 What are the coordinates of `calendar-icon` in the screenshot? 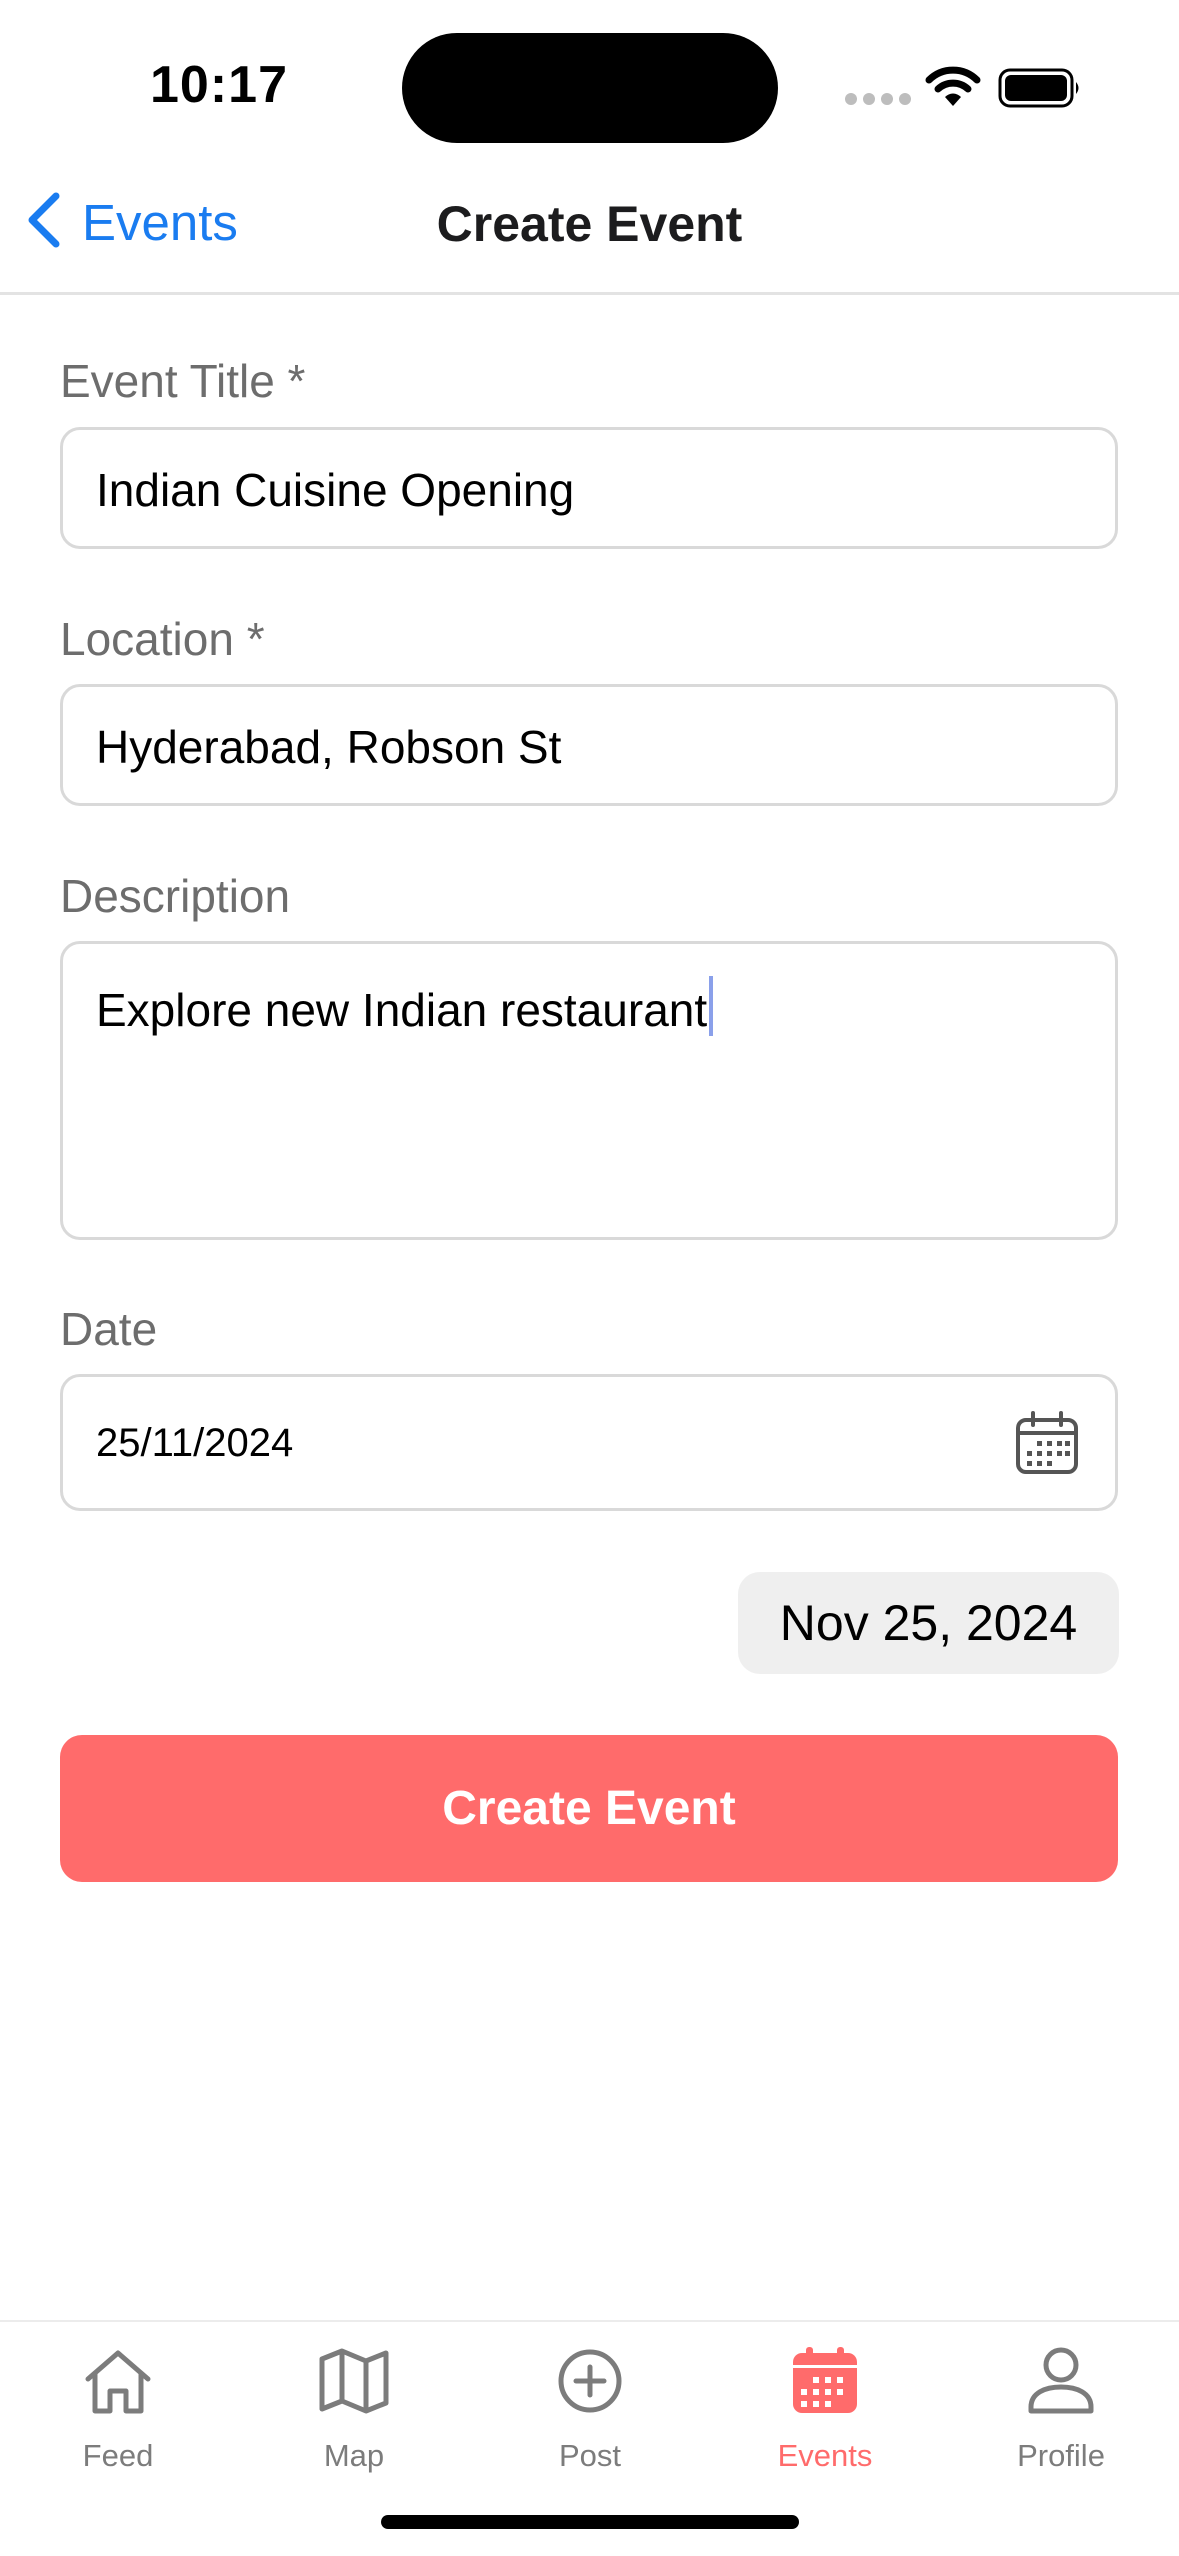 It's located at (825, 2381).